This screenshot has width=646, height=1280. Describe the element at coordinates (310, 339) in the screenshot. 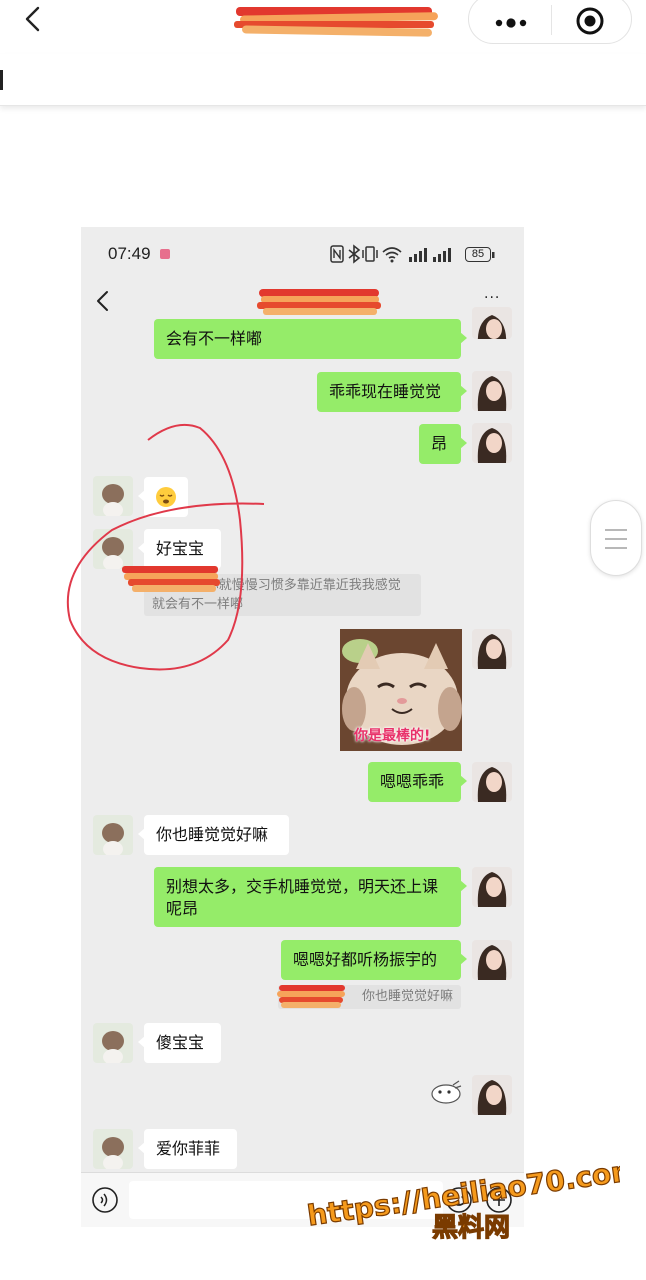

I see `message-bubble-sent: 会有不一样嘟` at that location.